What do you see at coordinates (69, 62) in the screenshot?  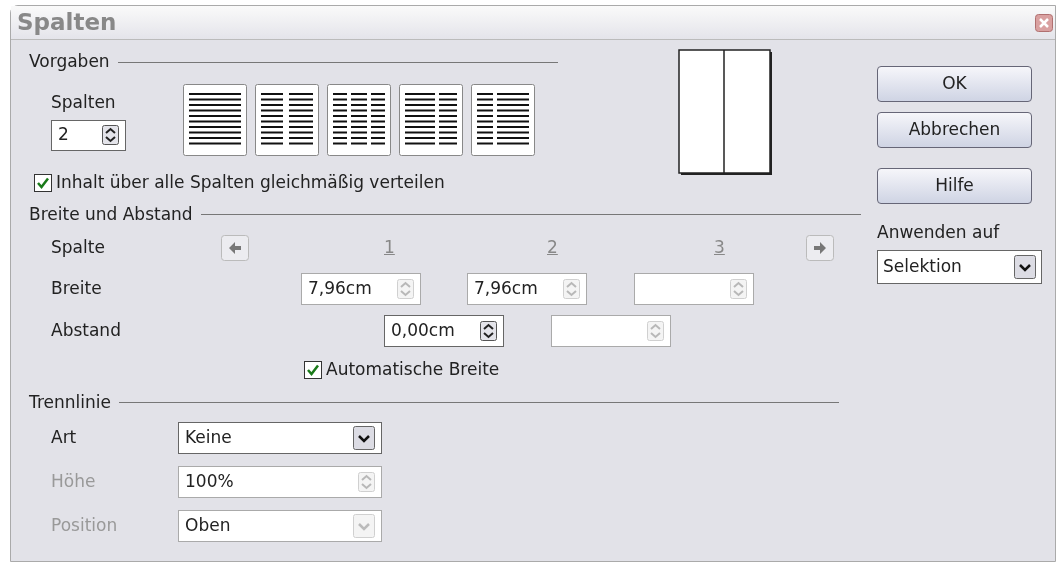 I see `section-heading: Vorgaben` at bounding box center [69, 62].